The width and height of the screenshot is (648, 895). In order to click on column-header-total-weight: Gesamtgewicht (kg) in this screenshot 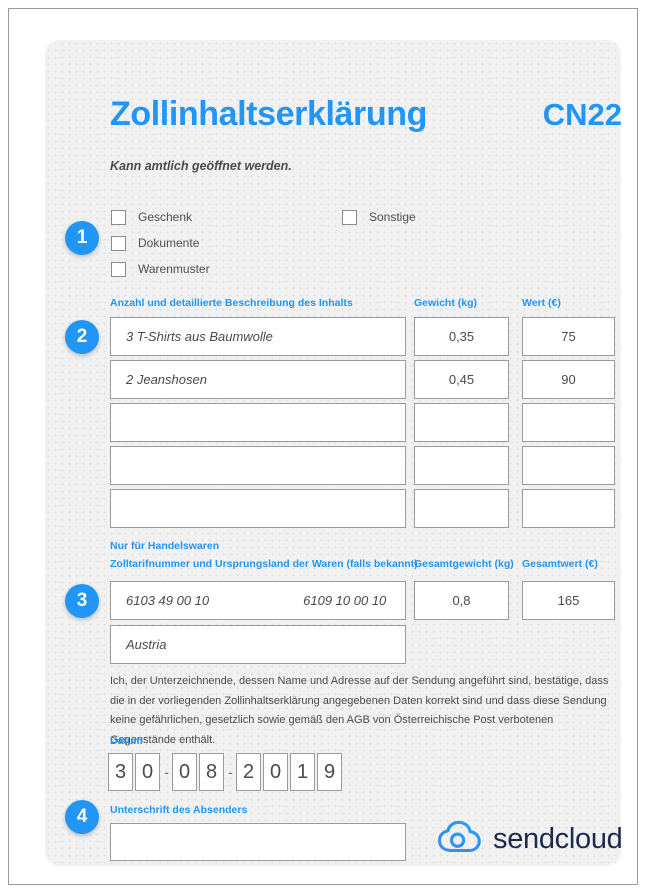, I will do `click(464, 564)`.